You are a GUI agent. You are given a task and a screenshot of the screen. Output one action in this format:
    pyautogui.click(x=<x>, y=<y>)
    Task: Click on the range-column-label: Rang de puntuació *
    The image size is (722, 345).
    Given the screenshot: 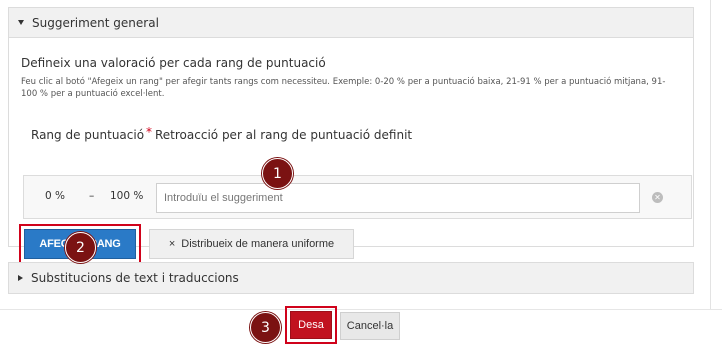 What is the action you would take?
    pyautogui.click(x=92, y=133)
    